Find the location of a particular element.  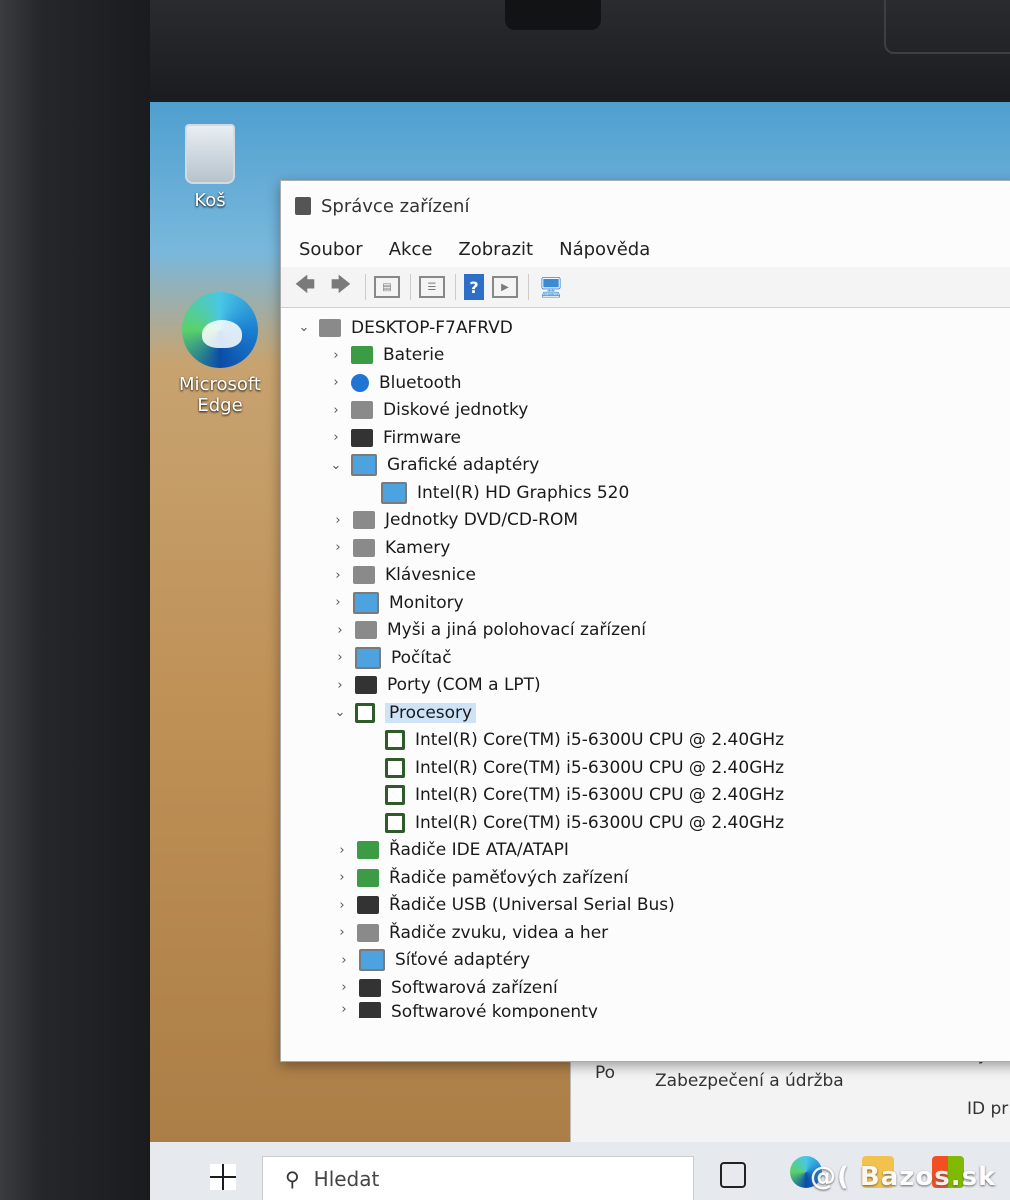

tree-item-mice: › Myši a jiná polohovací zařízení is located at coordinates (645, 631).